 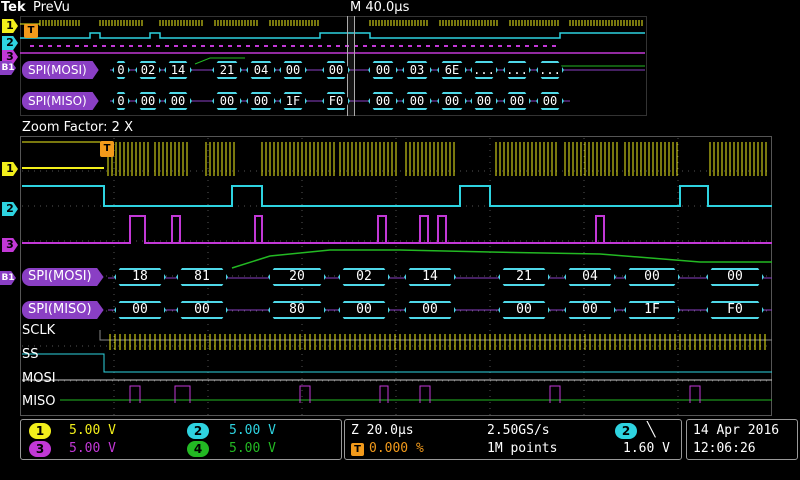 I want to click on ch4-scale: 5.00 V, so click(x=252, y=448).